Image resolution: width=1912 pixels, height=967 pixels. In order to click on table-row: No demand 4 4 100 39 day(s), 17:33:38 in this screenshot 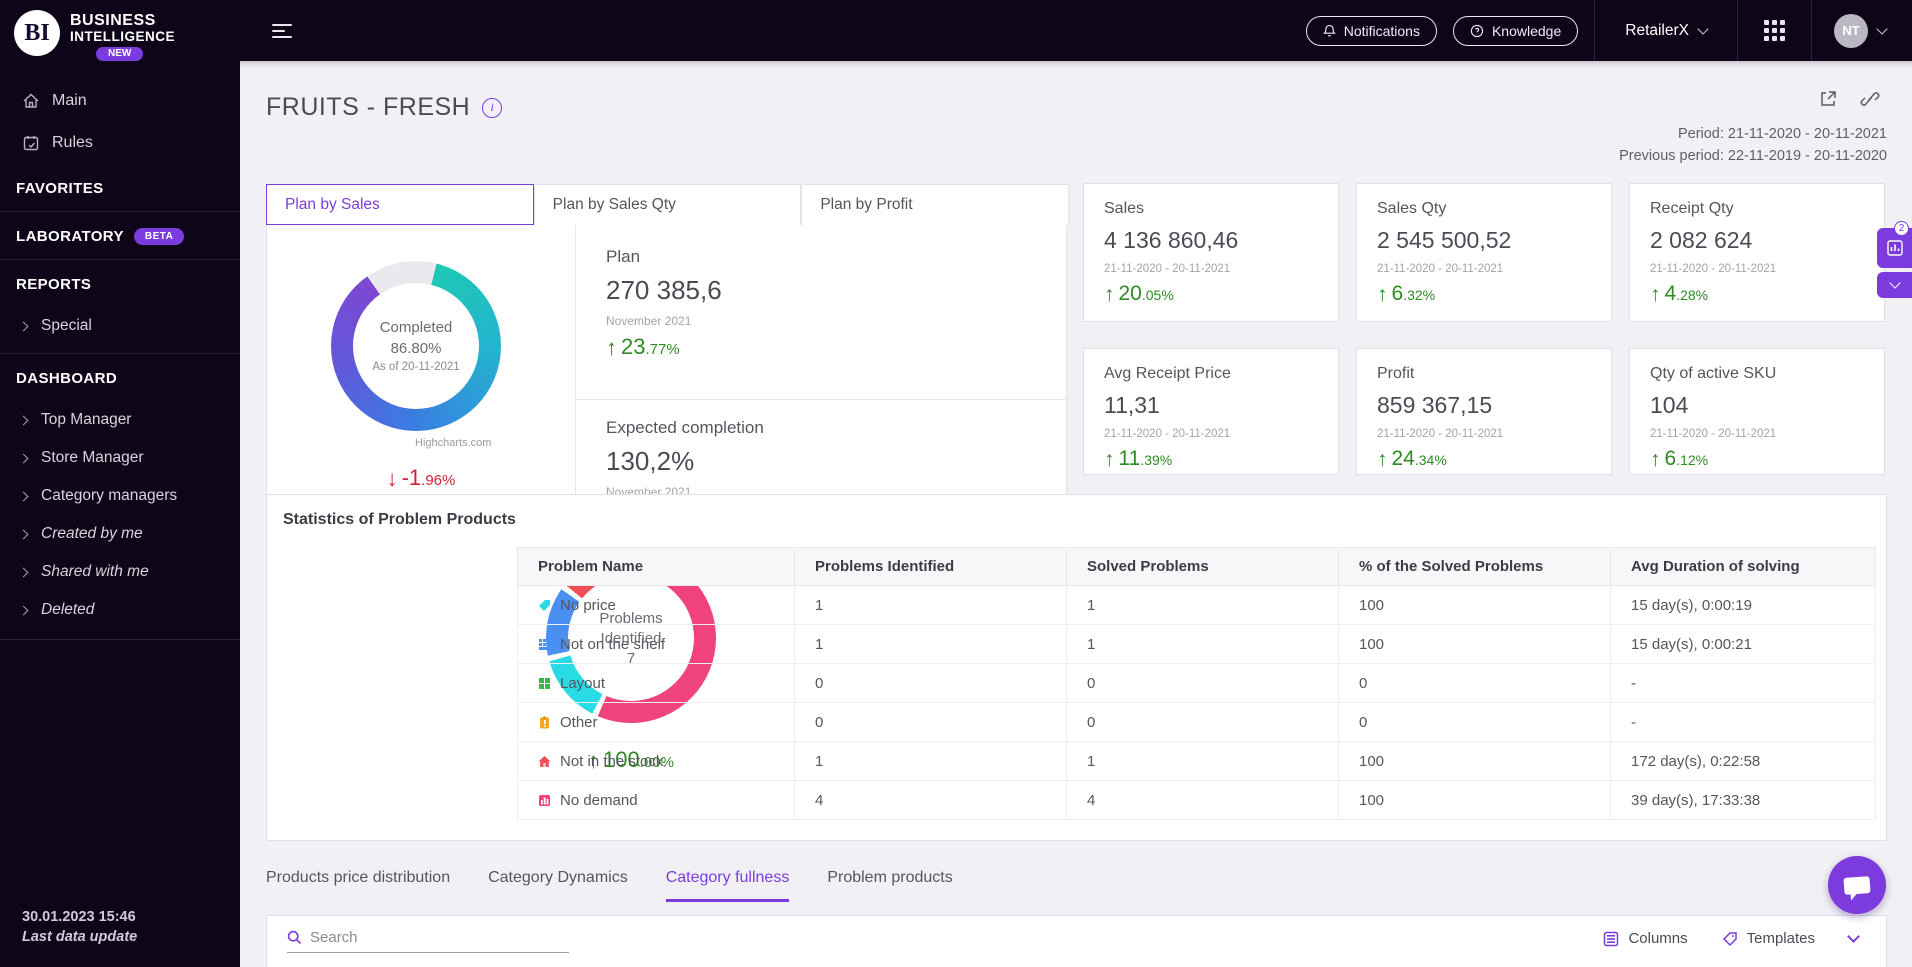, I will do `click(1196, 800)`.